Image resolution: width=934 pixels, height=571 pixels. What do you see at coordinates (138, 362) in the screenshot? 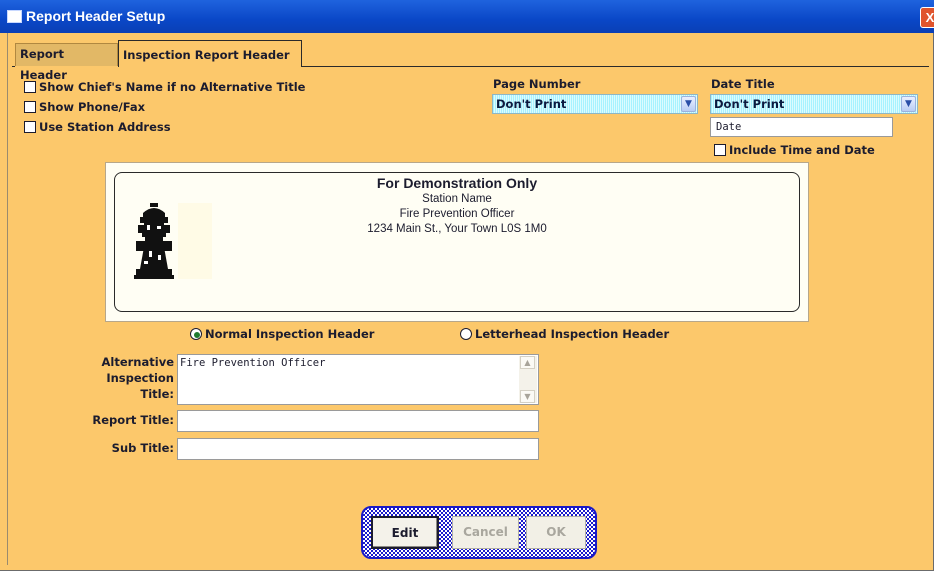
I see `label-line: Alternative` at bounding box center [138, 362].